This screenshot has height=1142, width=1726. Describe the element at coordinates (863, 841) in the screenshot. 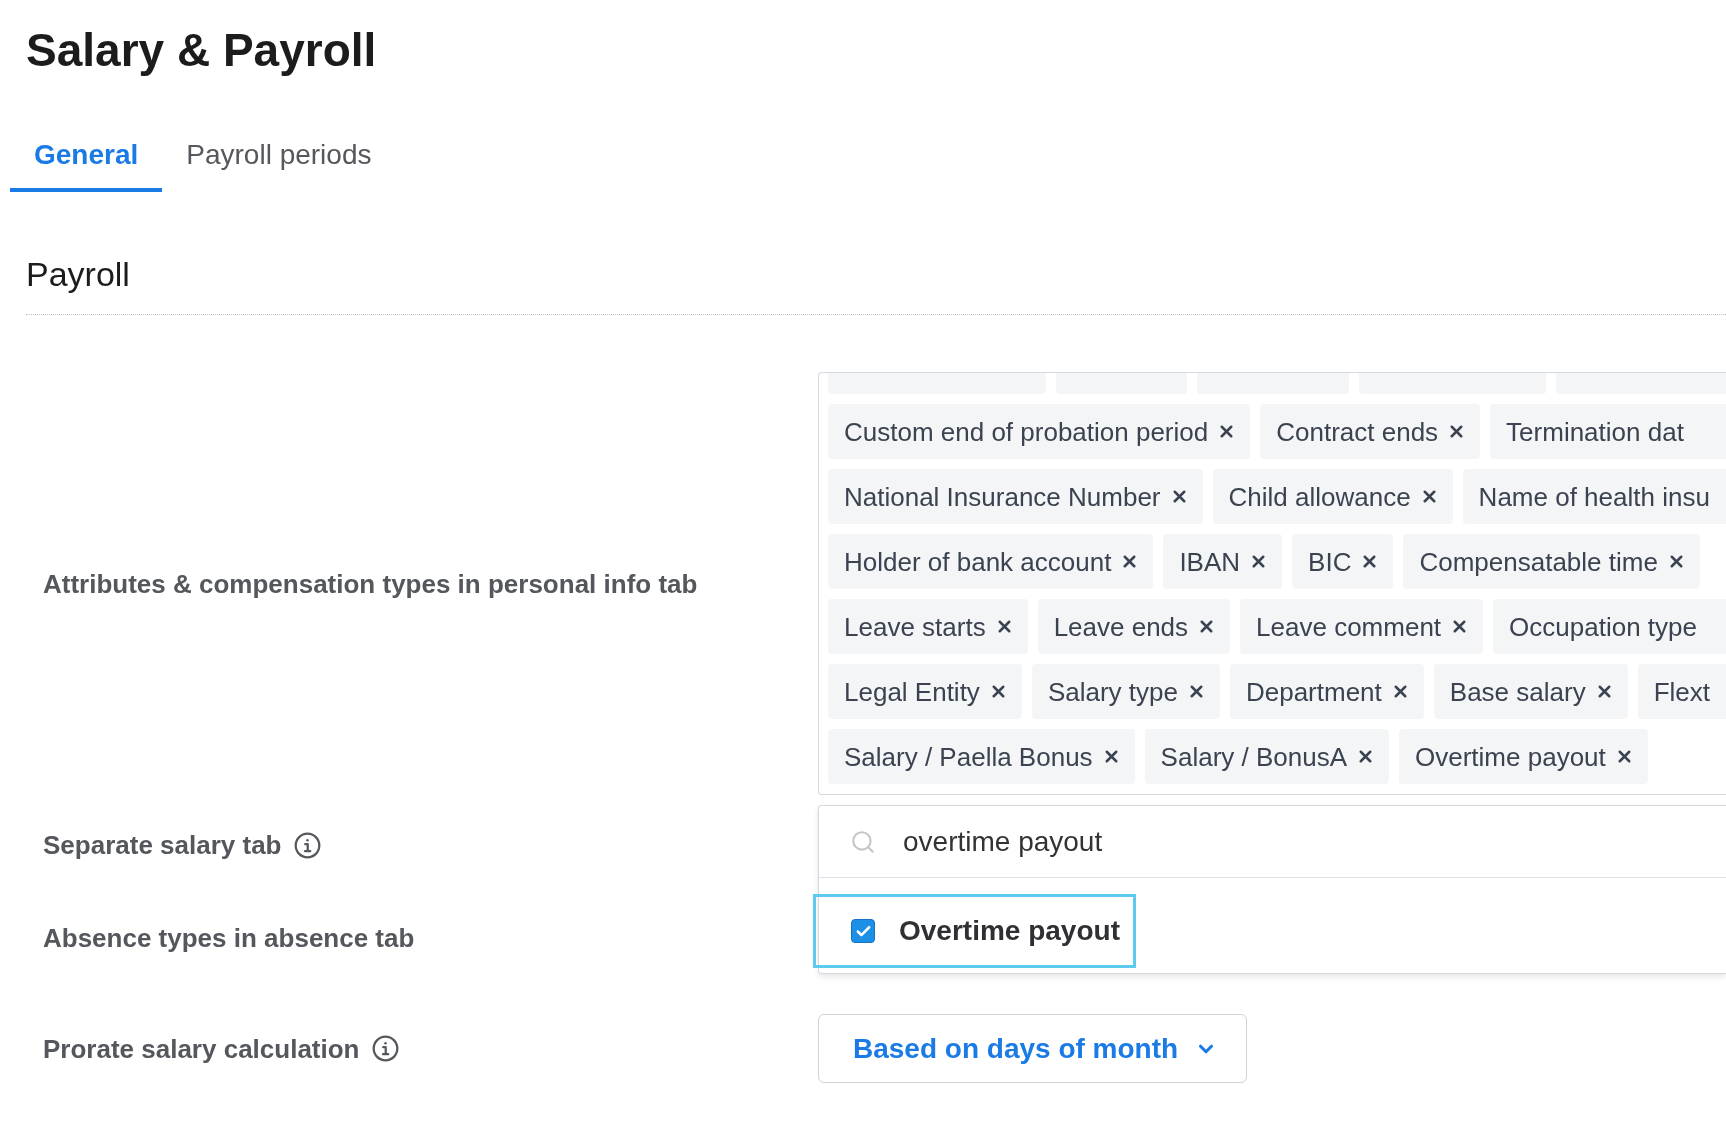

I see `search-icon` at that location.